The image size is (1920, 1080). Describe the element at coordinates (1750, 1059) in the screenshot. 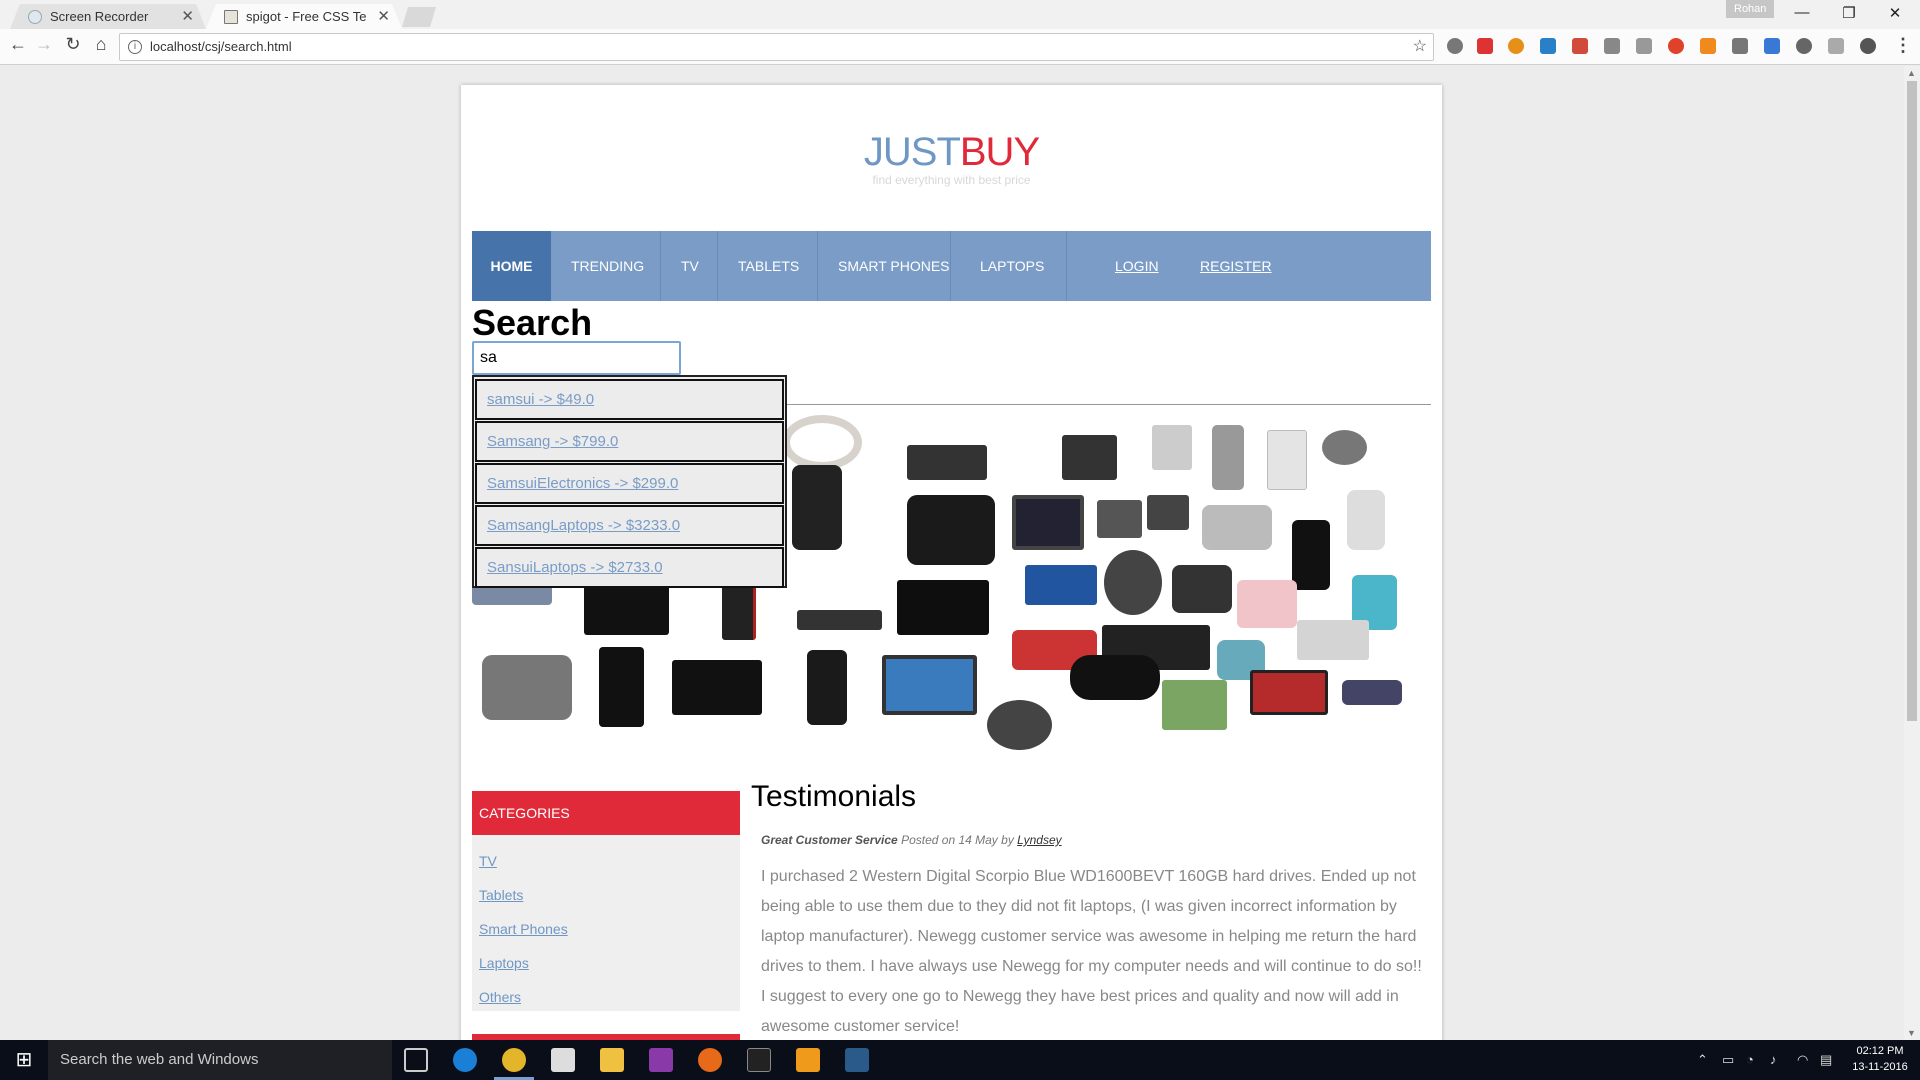

I see `network-icon: ◔` at that location.